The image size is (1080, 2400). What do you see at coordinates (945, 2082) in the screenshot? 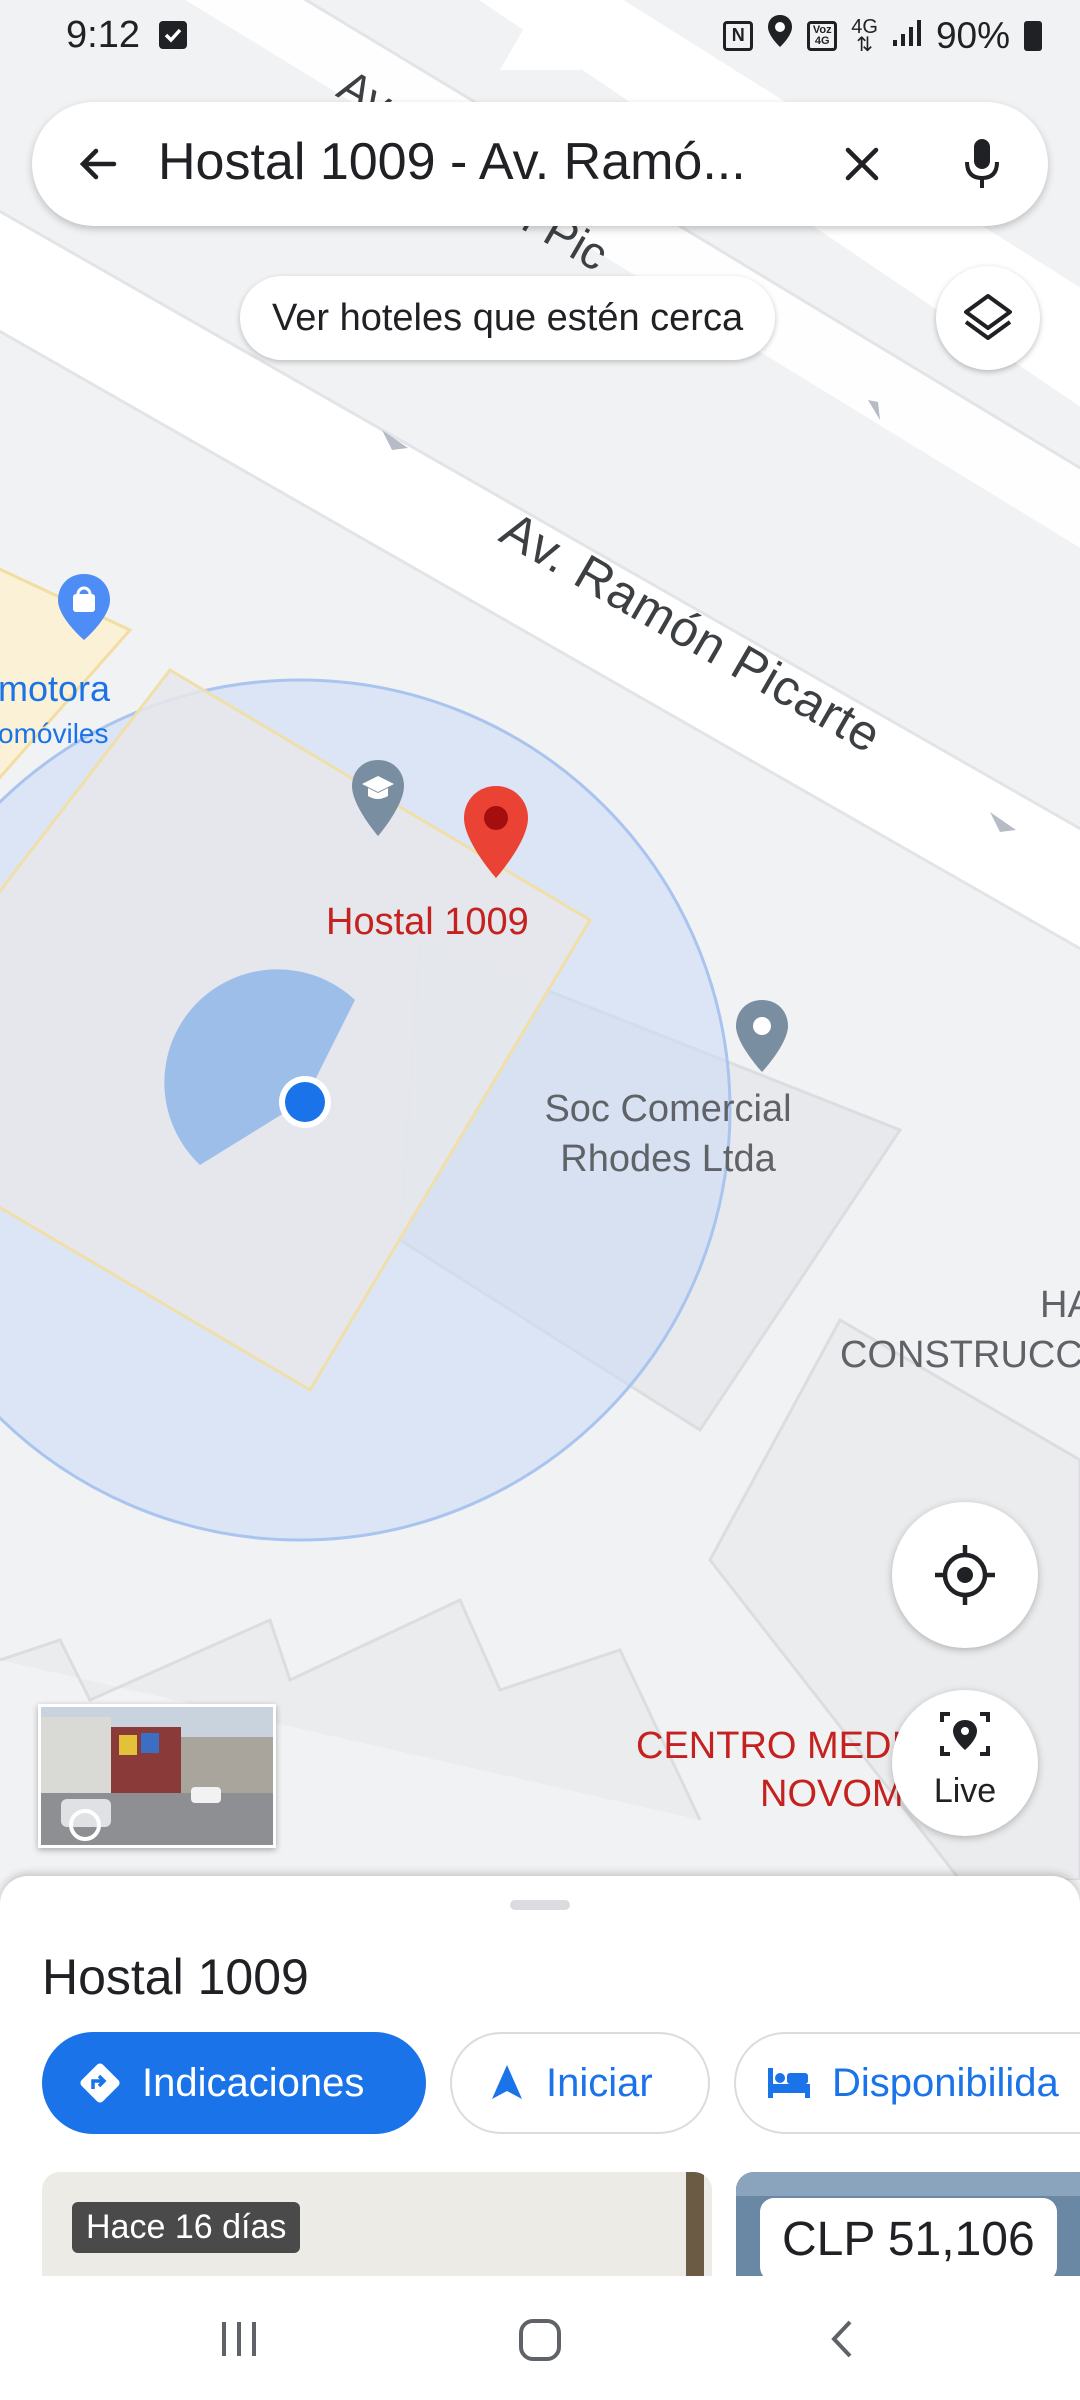
I see `availability-label: Disponibilida` at bounding box center [945, 2082].